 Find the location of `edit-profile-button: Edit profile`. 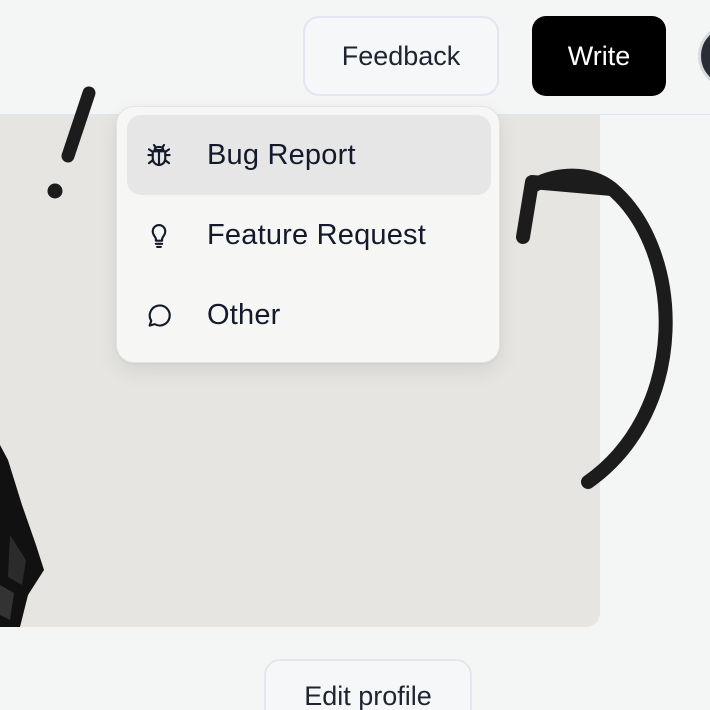

edit-profile-button: Edit profile is located at coordinates (368, 684).